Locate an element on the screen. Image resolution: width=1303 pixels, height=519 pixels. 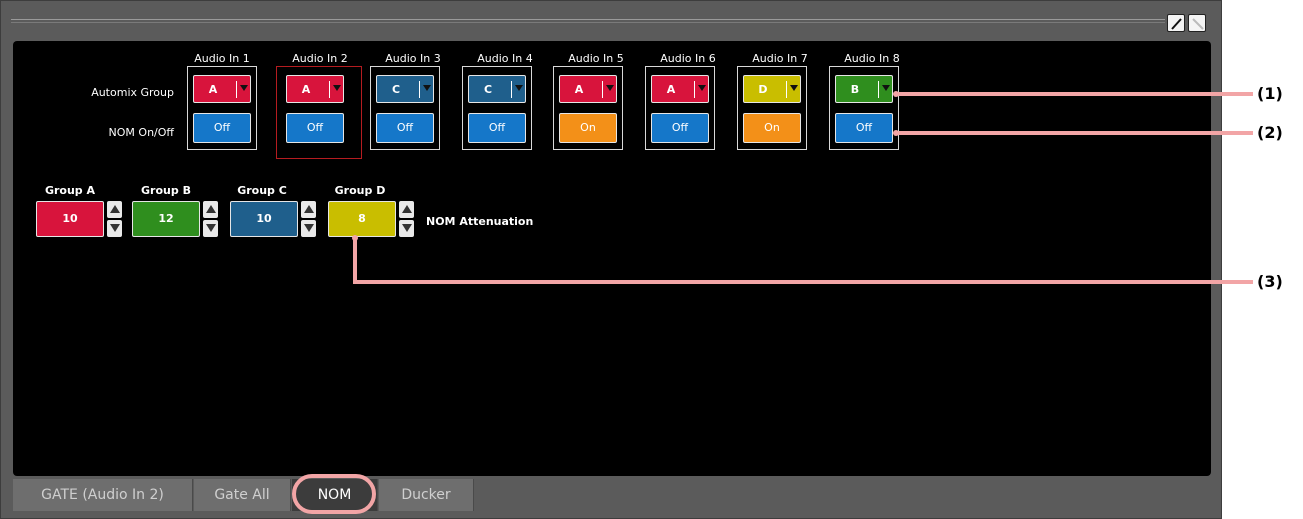
callout-label-1: (1) is located at coordinates (1270, 93).